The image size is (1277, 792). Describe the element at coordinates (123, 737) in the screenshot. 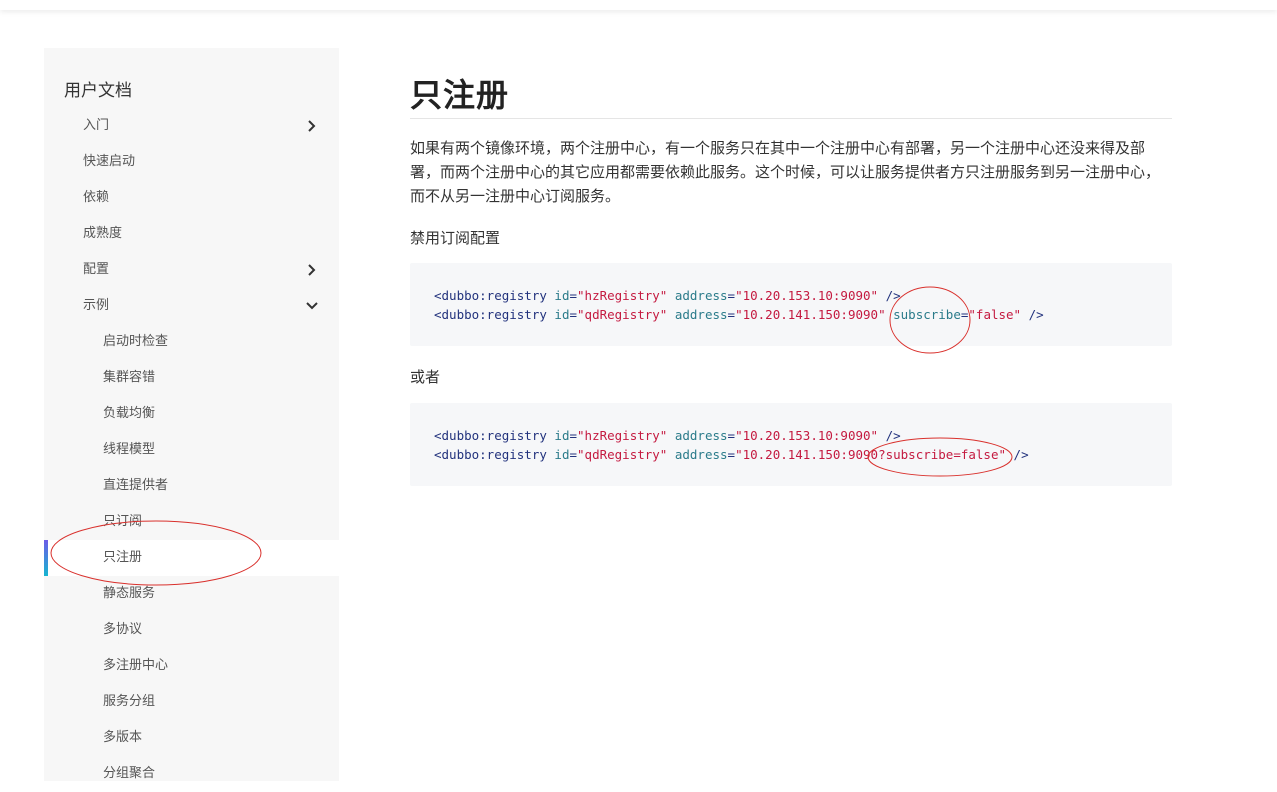

I see `sidebar-item-label: 多版本` at that location.